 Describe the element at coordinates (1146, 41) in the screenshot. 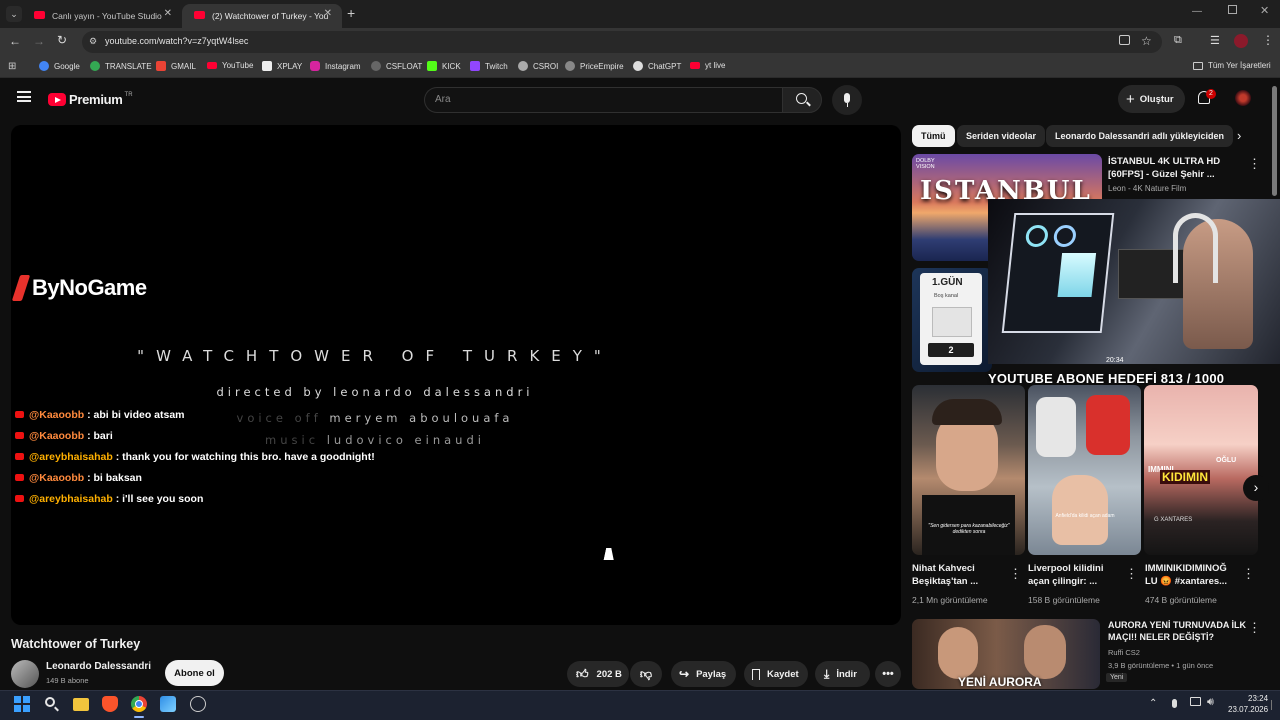

I see `bookmark-star-icon: ☆` at that location.